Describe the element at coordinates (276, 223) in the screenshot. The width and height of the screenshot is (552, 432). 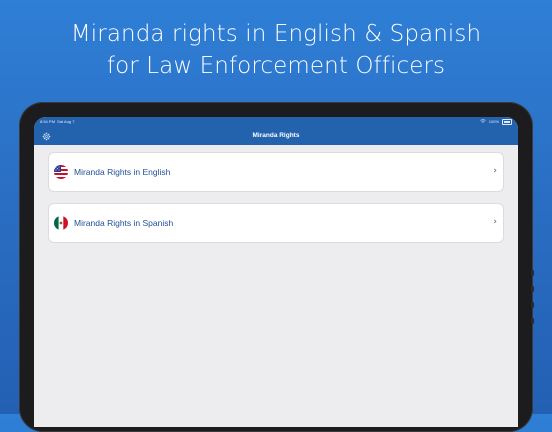
I see `list-item-spanish: Miranda Rights in Spanish ›` at that location.